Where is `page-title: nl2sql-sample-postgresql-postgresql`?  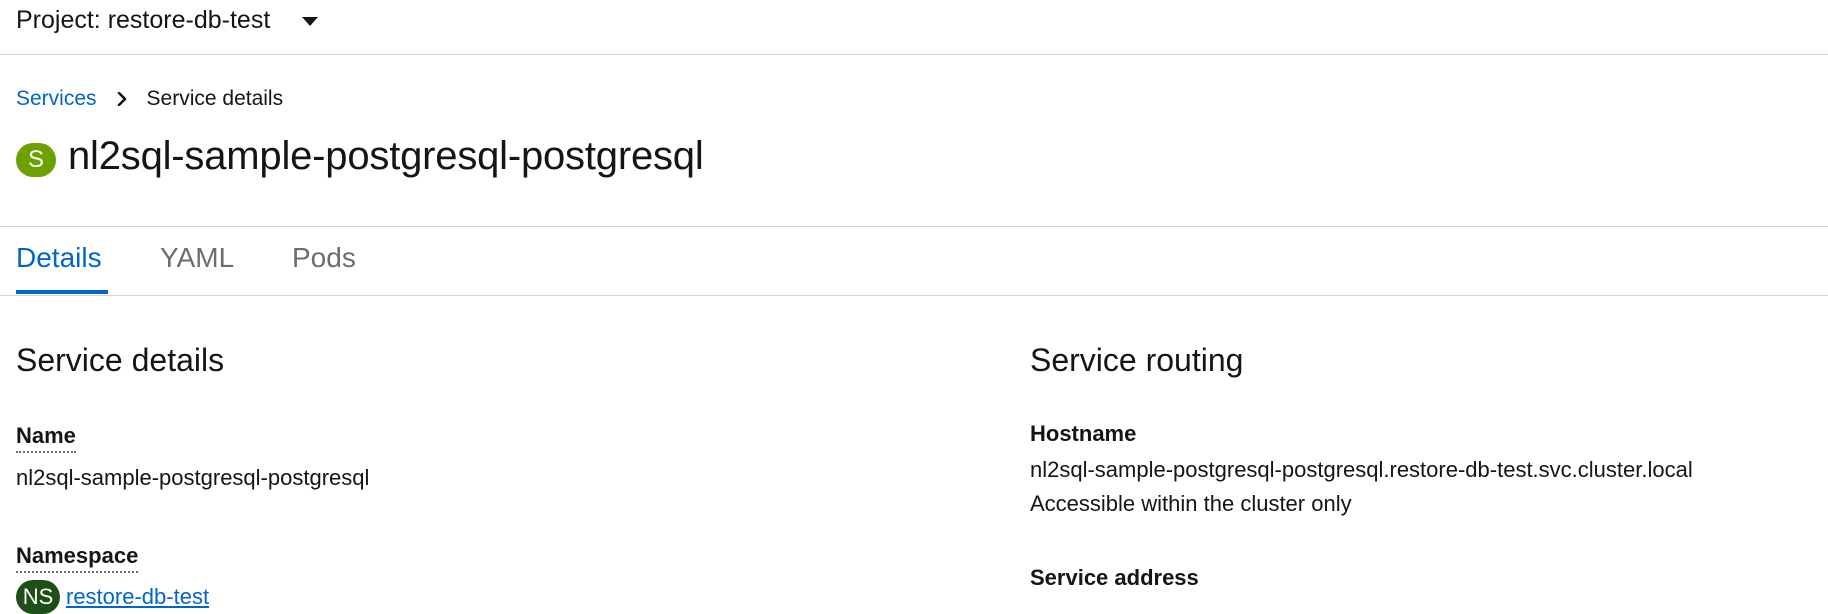 page-title: nl2sql-sample-postgresql-postgresql is located at coordinates (386, 156).